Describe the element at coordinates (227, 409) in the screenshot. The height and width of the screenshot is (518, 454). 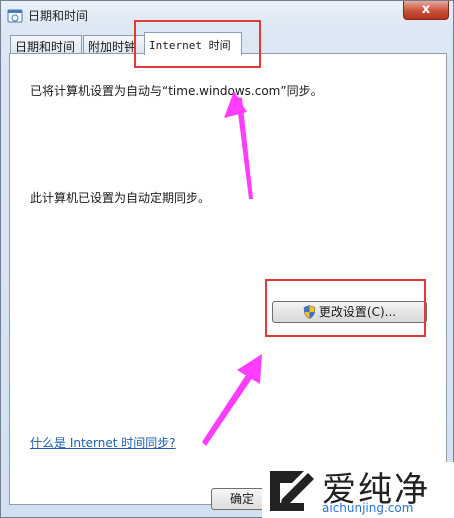
I see `arrow-to-button` at that location.